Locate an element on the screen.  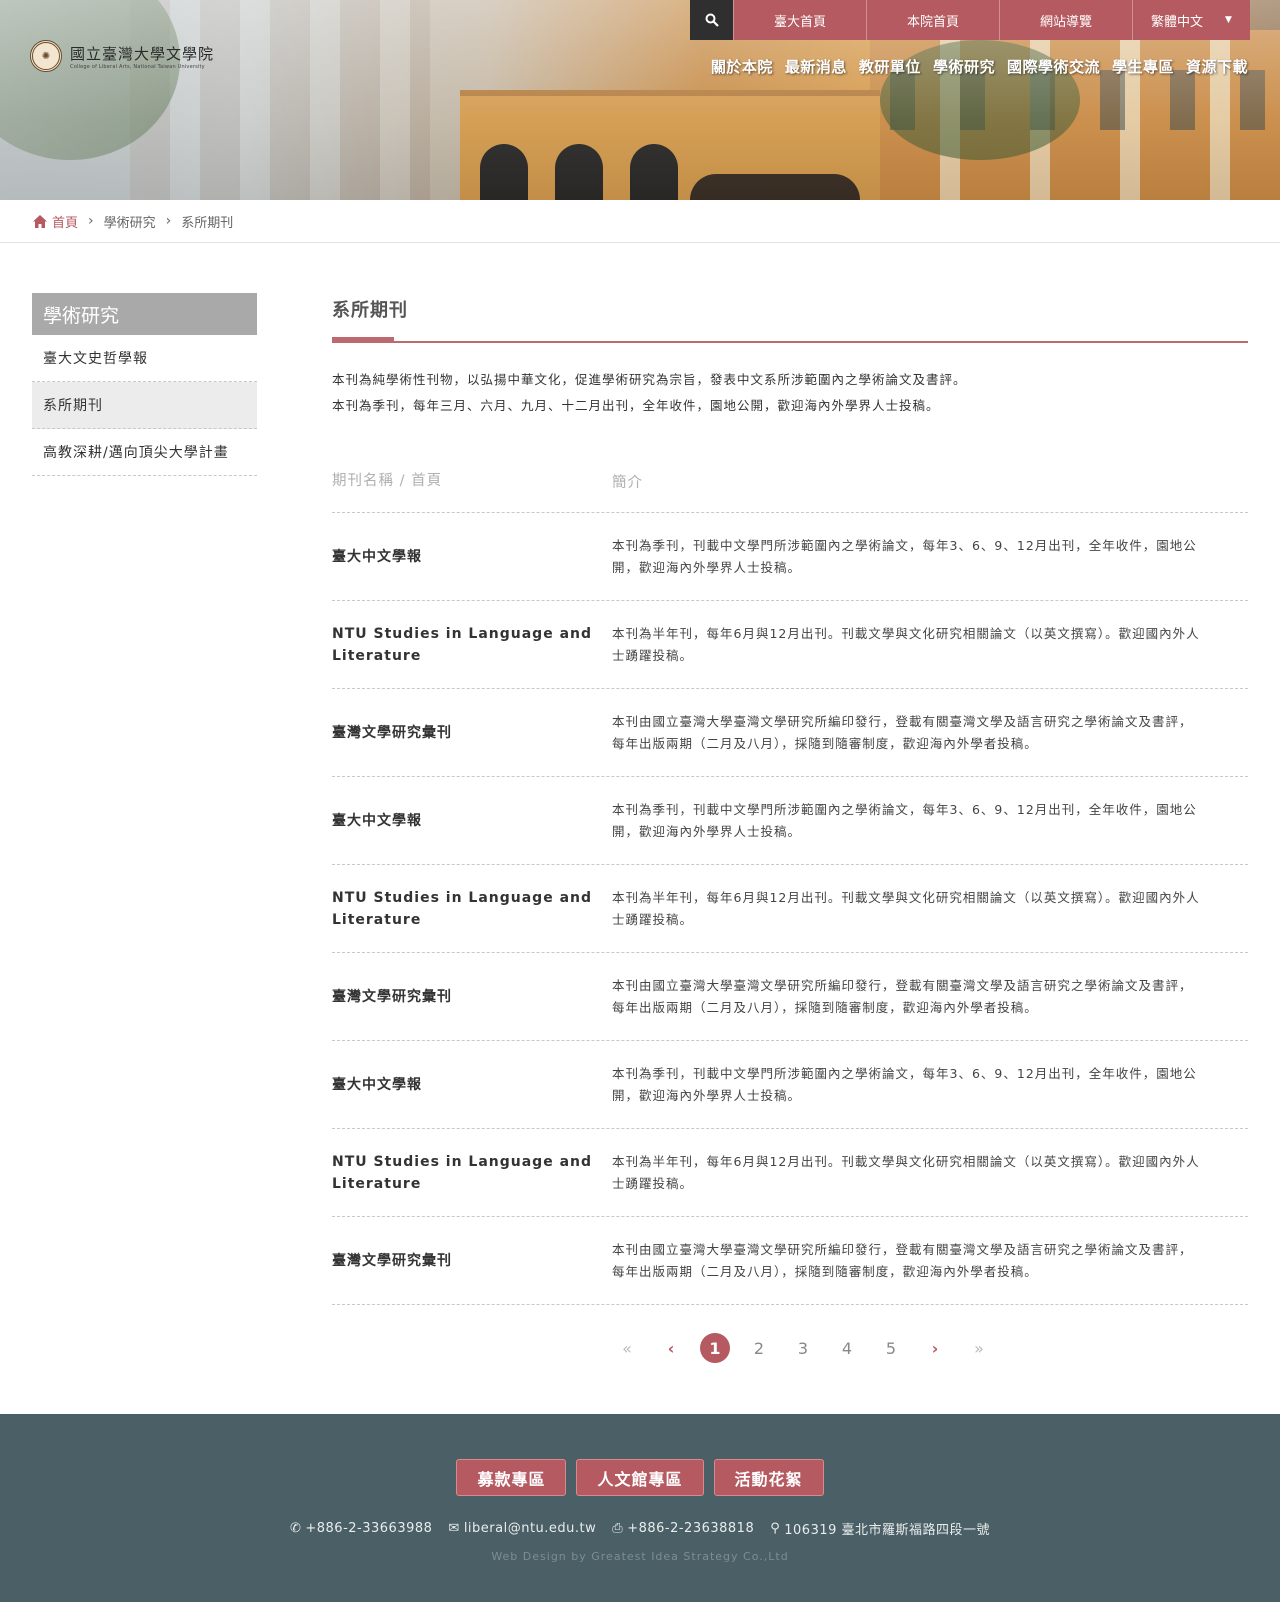
search-button is located at coordinates (711, 20).